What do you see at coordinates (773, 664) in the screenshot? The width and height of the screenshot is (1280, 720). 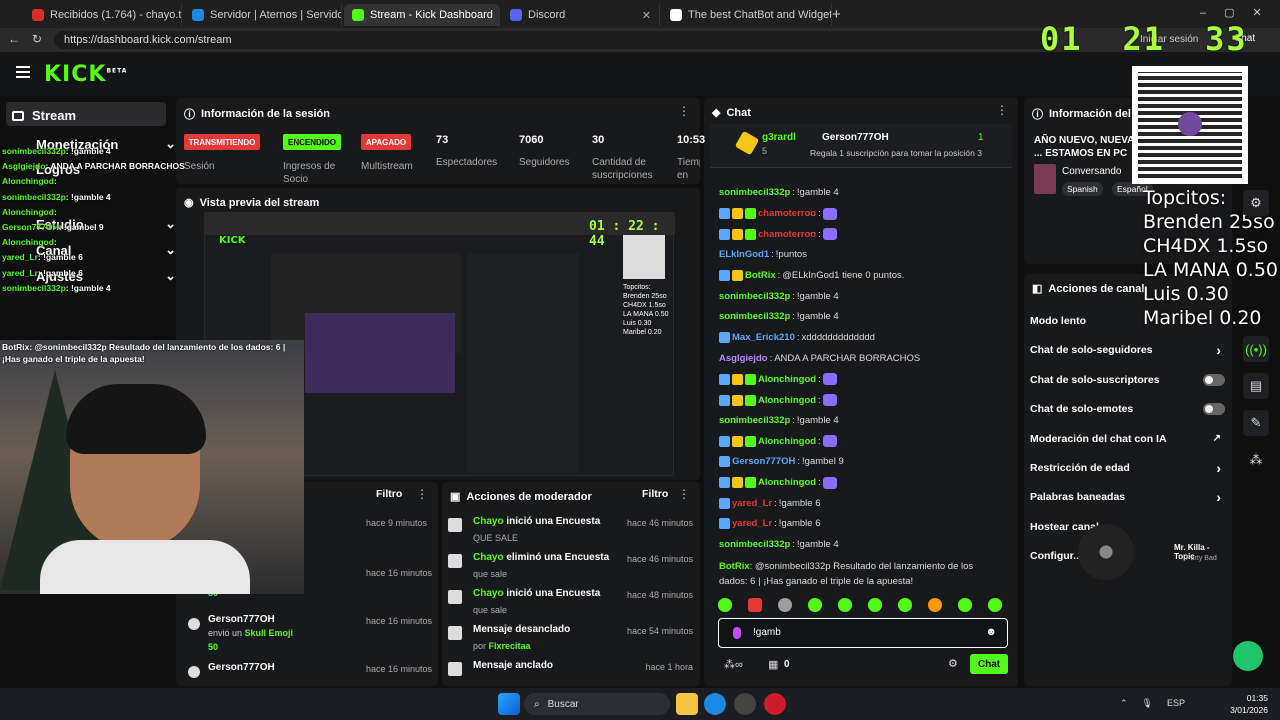 I see `gift-icon: ▦` at bounding box center [773, 664].